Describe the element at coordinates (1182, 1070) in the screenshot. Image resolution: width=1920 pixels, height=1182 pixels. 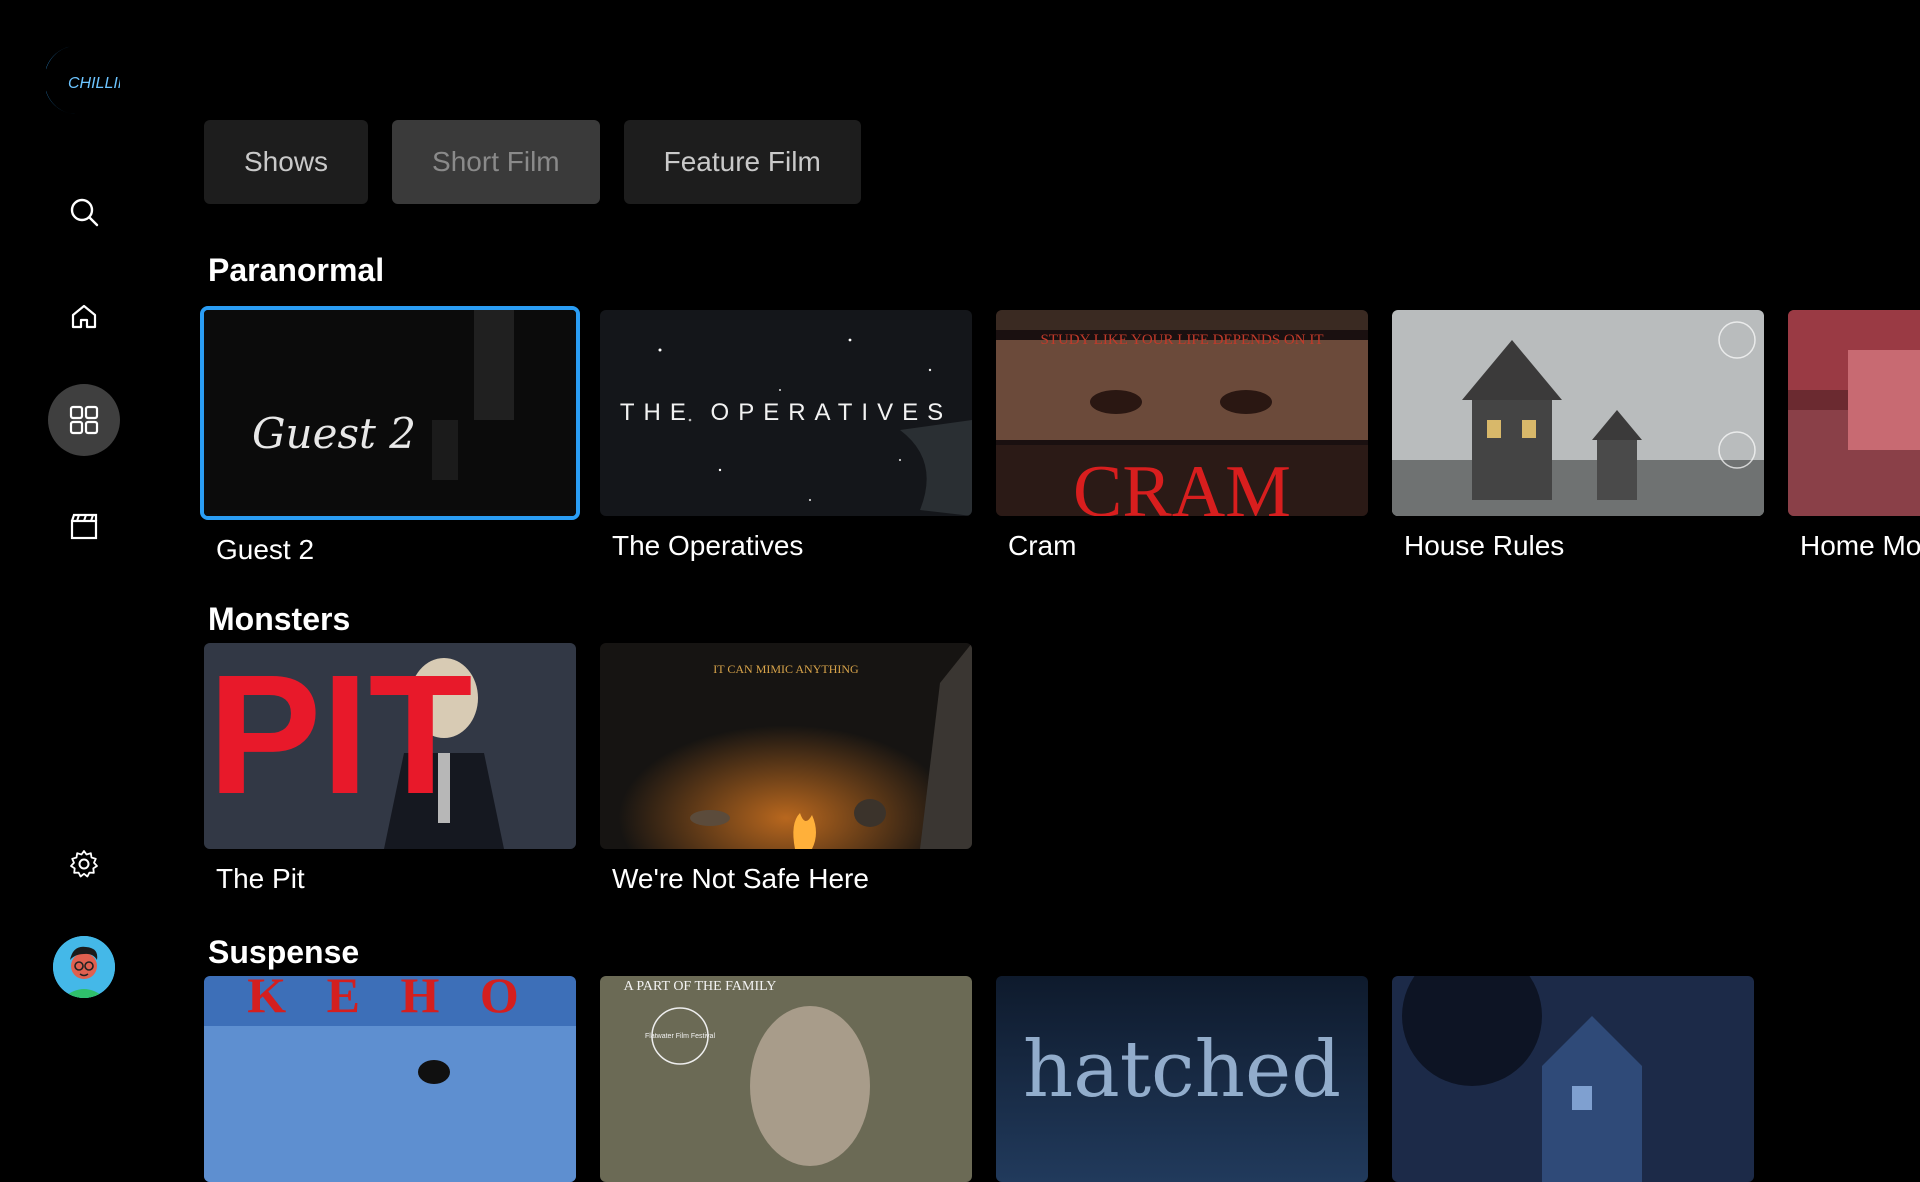
I see `poster-text: hatched` at that location.